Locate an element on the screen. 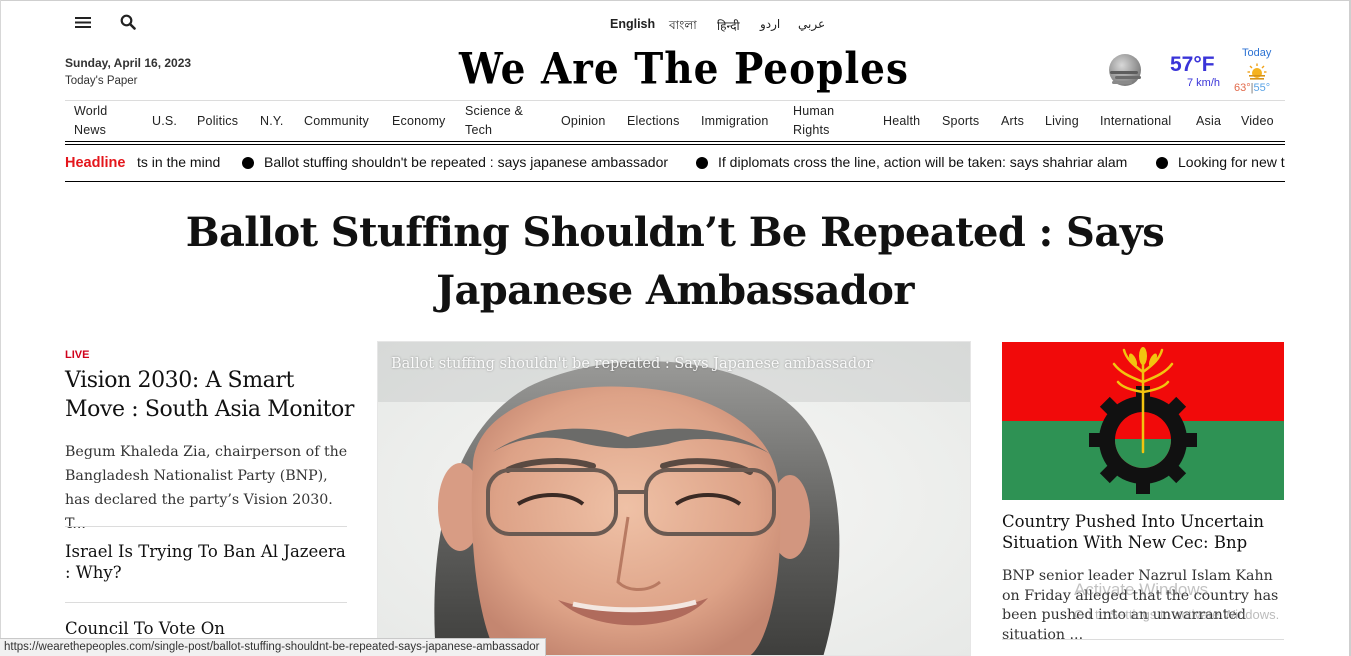 This screenshot has height=656, width=1351. lang-english: English is located at coordinates (632, 24).